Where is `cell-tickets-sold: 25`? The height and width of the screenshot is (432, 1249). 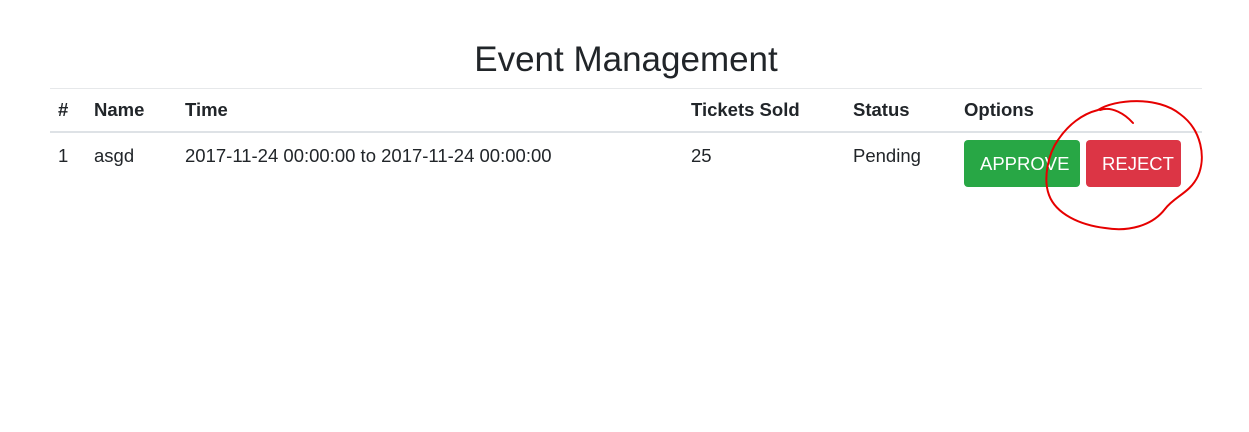
cell-tickets-sold: 25 is located at coordinates (701, 155).